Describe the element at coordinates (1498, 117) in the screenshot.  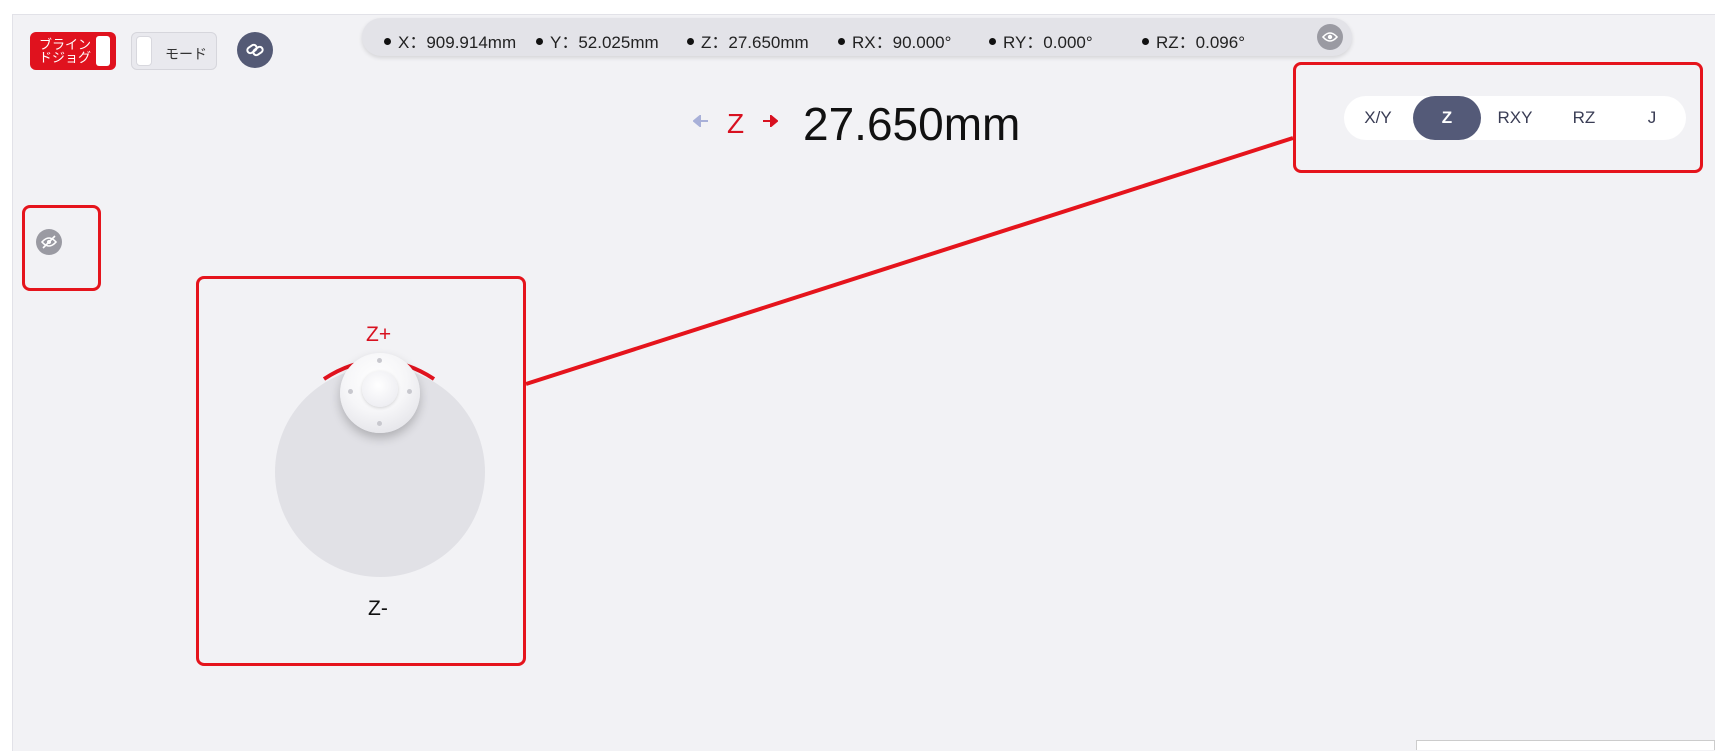
I see `highlight-box-axis-tabs` at that location.